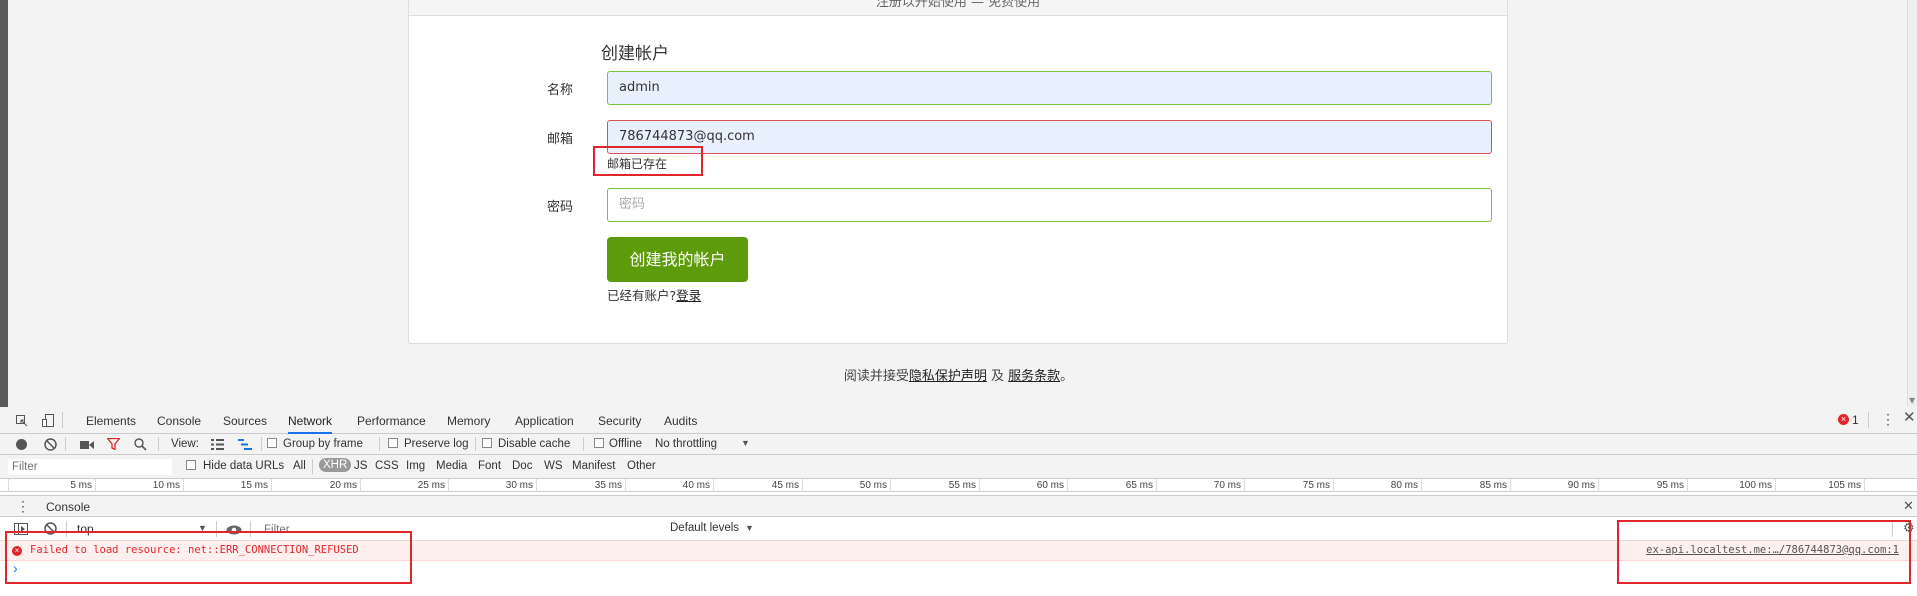  What do you see at coordinates (745, 443) in the screenshot?
I see `throttling-dropdown-icon: ▼` at bounding box center [745, 443].